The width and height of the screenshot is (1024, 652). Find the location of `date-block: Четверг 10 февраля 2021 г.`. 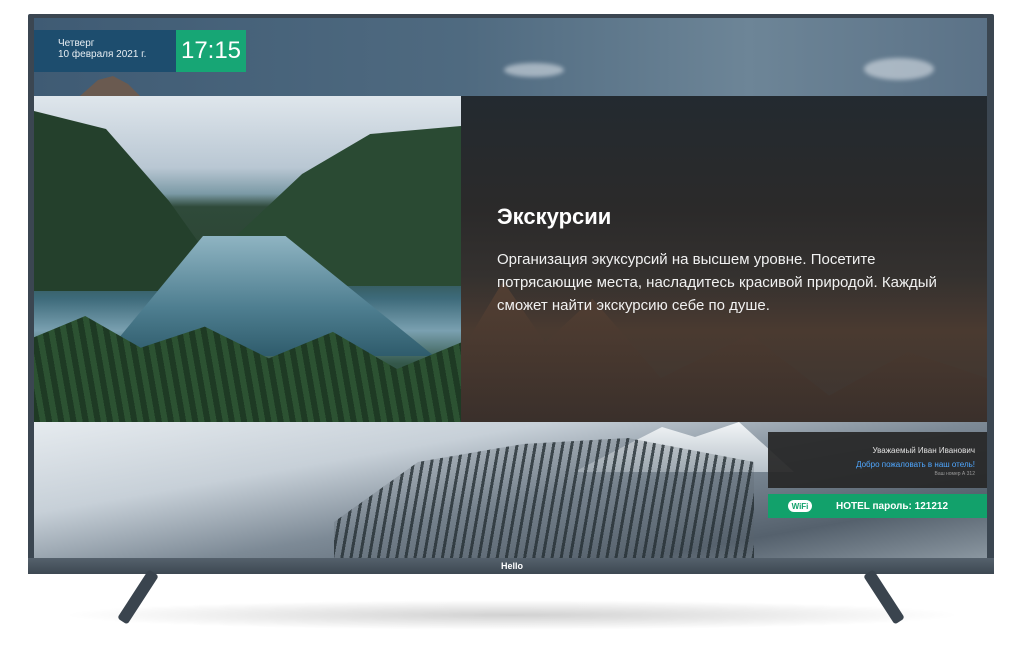

date-block: Четверг 10 февраля 2021 г. is located at coordinates (105, 51).